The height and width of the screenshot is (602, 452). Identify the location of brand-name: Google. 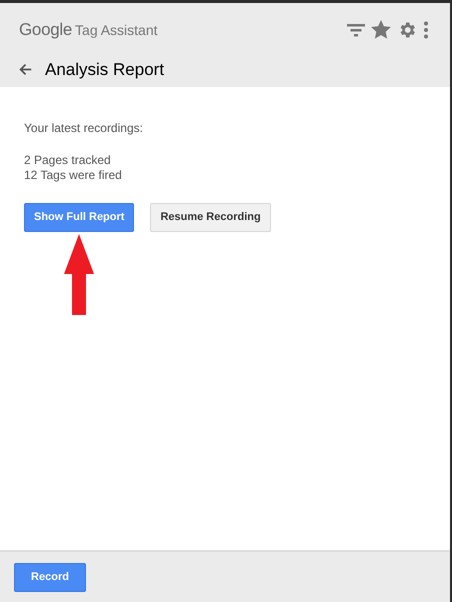
(45, 30).